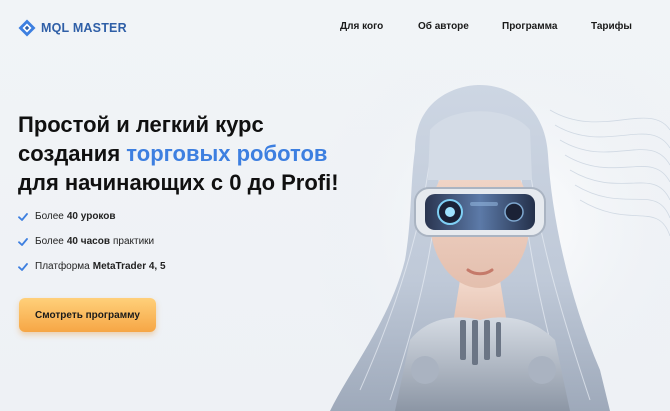  What do you see at coordinates (133, 241) in the screenshot?
I see `feature-suffix: практики` at bounding box center [133, 241].